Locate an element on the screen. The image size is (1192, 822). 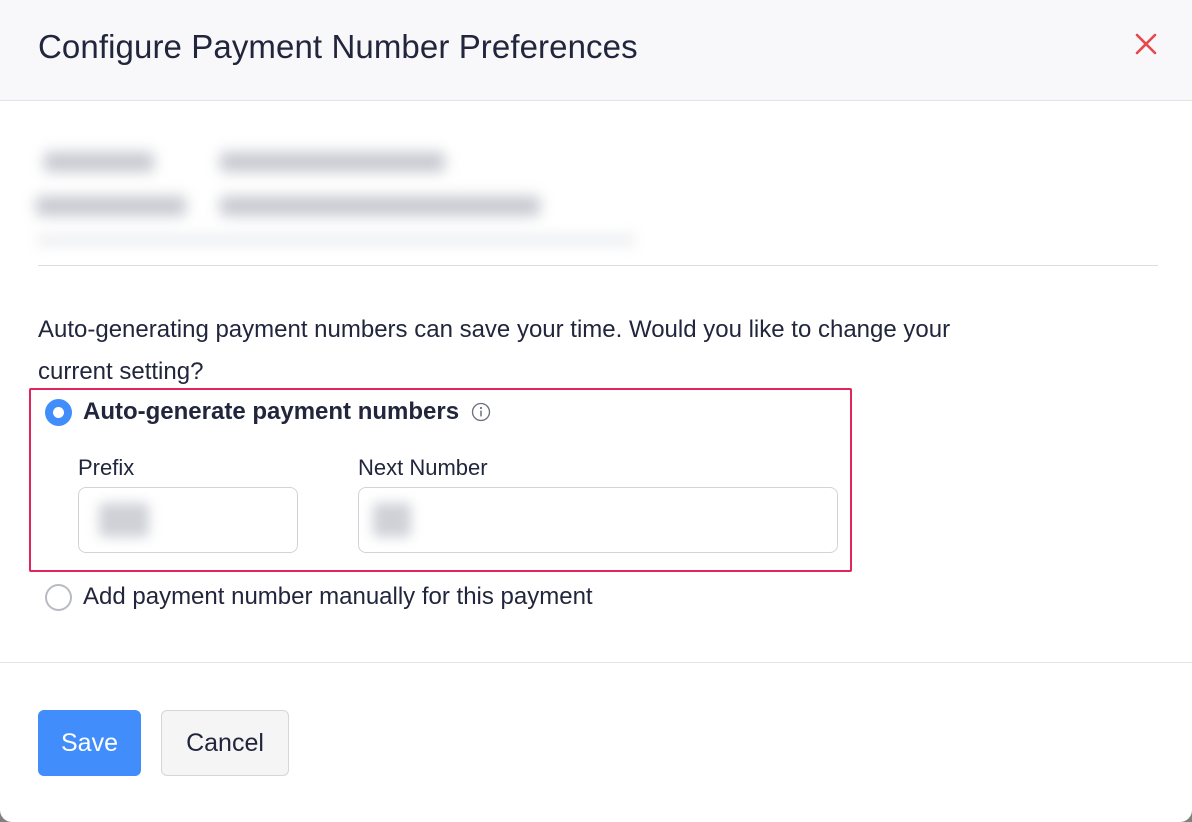
auto-generate-label: Auto-generate payment numbers is located at coordinates (271, 411).